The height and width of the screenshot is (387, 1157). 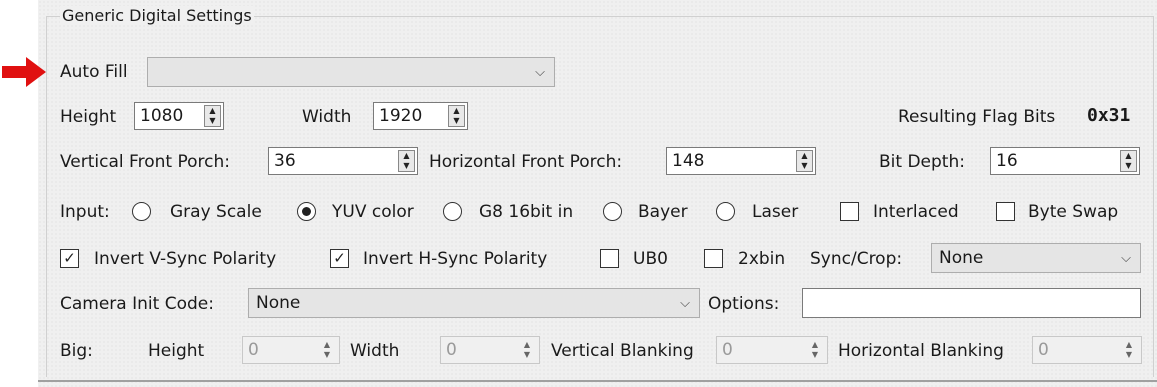 What do you see at coordinates (772, 350) in the screenshot?
I see `big-vertical-blanking-spinbox: 0 ▲ ▼` at bounding box center [772, 350].